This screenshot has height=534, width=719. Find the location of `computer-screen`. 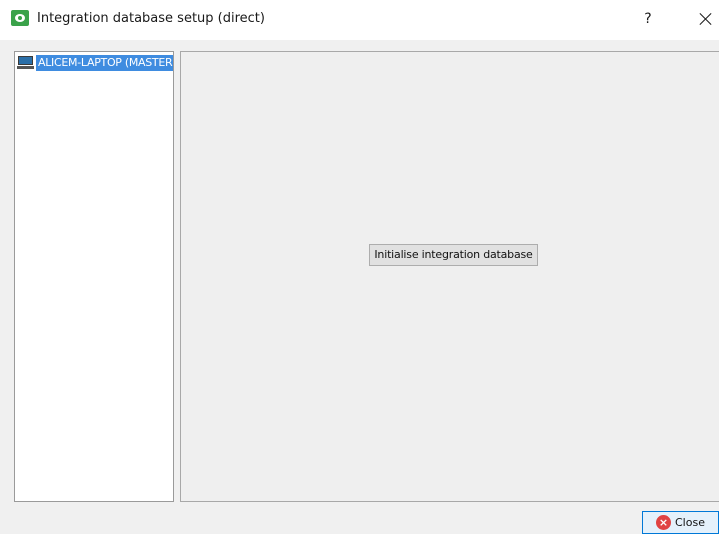

computer-screen is located at coordinates (25, 60).